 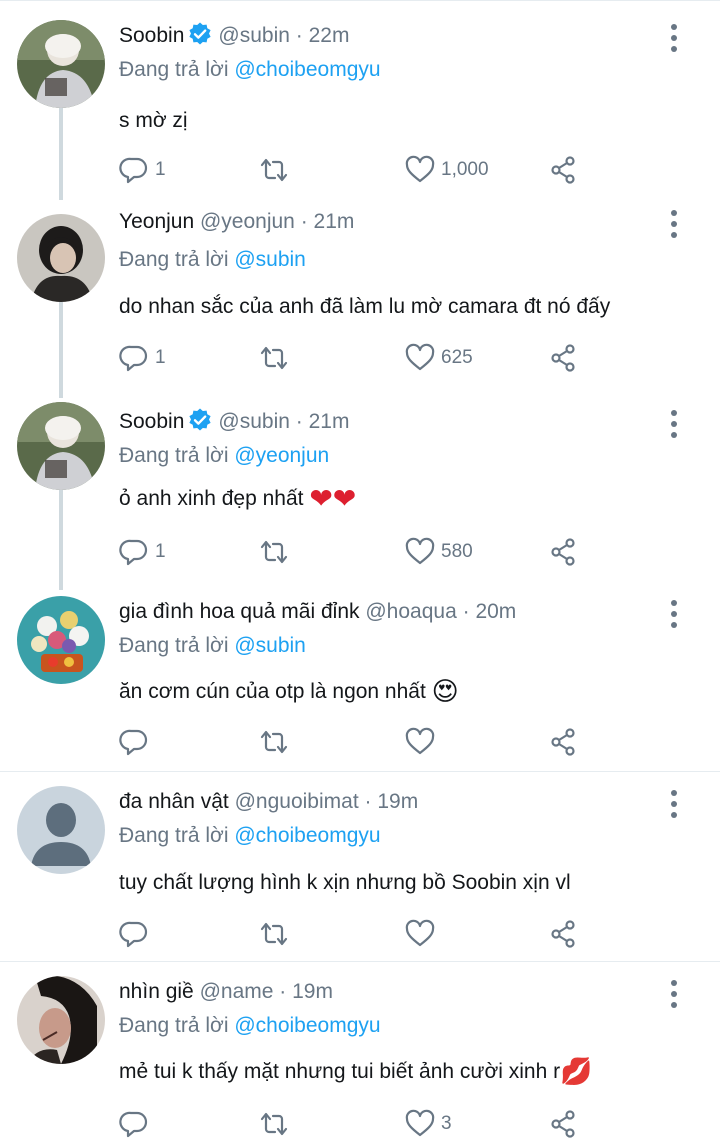 What do you see at coordinates (333, 498) in the screenshot?
I see `heart-emoji: ❤❤` at bounding box center [333, 498].